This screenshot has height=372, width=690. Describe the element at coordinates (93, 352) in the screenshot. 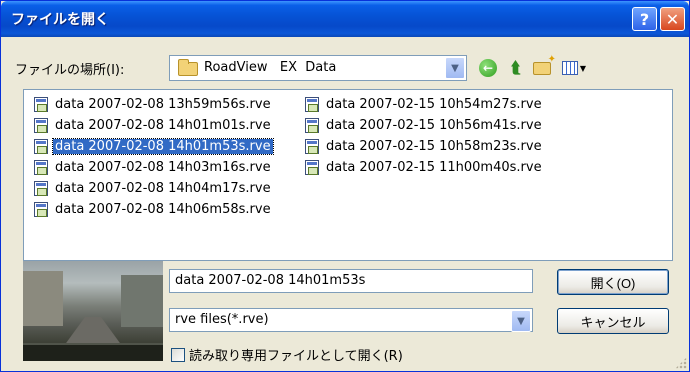

I see `preview-dashboard` at that location.